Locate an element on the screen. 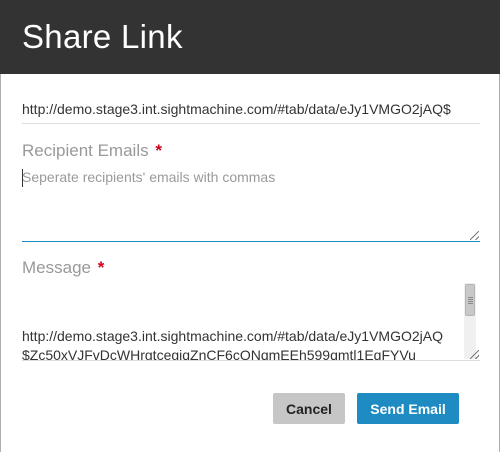 The width and height of the screenshot is (500, 452). message-label: Message * is located at coordinates (63, 268).